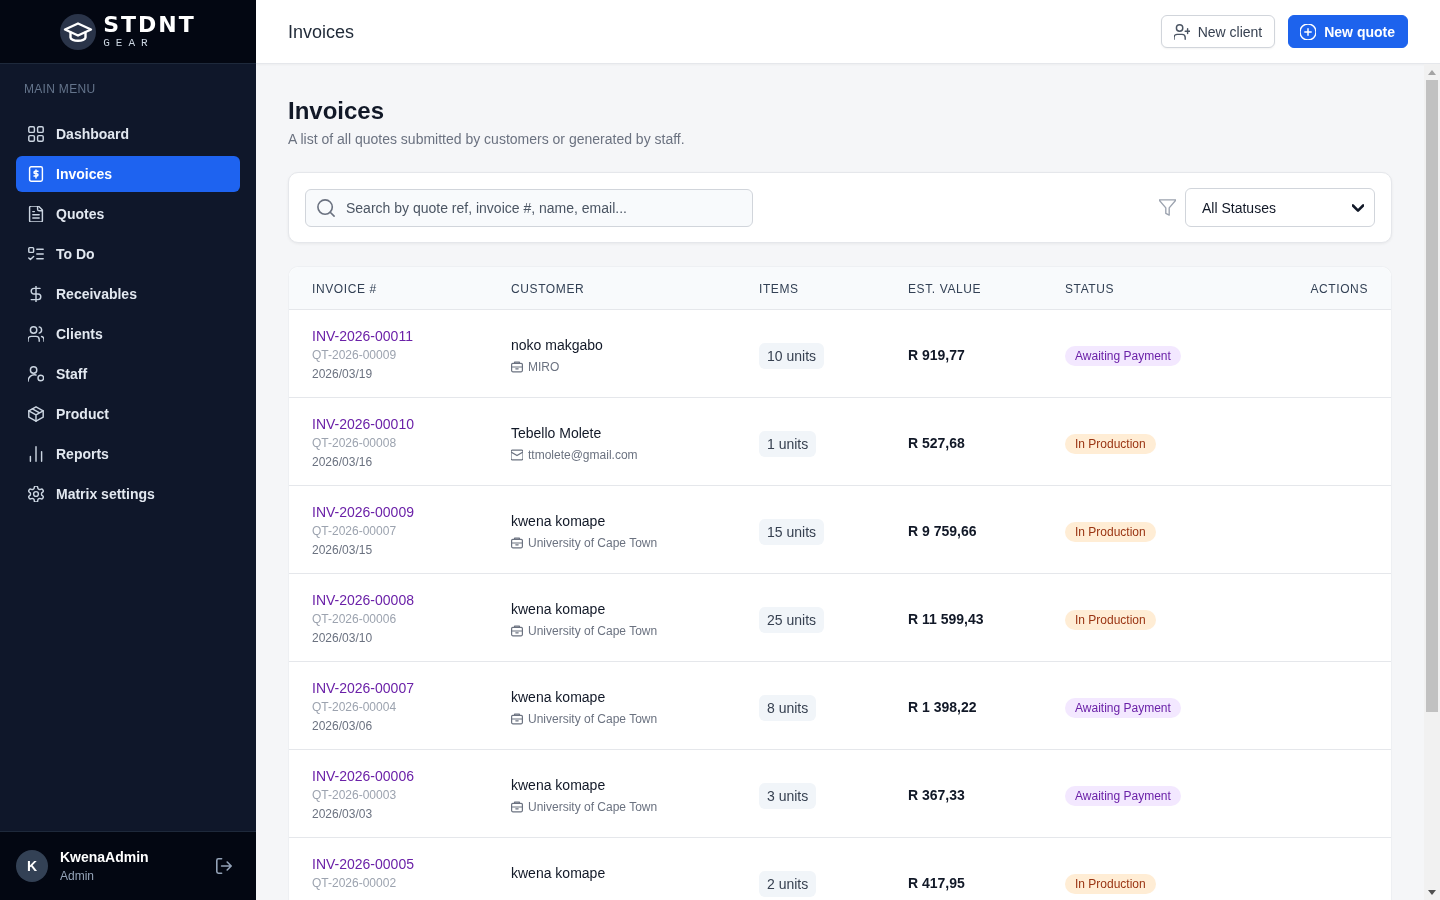 Image resolution: width=1440 pixels, height=900 pixels. Describe the element at coordinates (149, 24) in the screenshot. I see `brand-name: STDNT` at that location.